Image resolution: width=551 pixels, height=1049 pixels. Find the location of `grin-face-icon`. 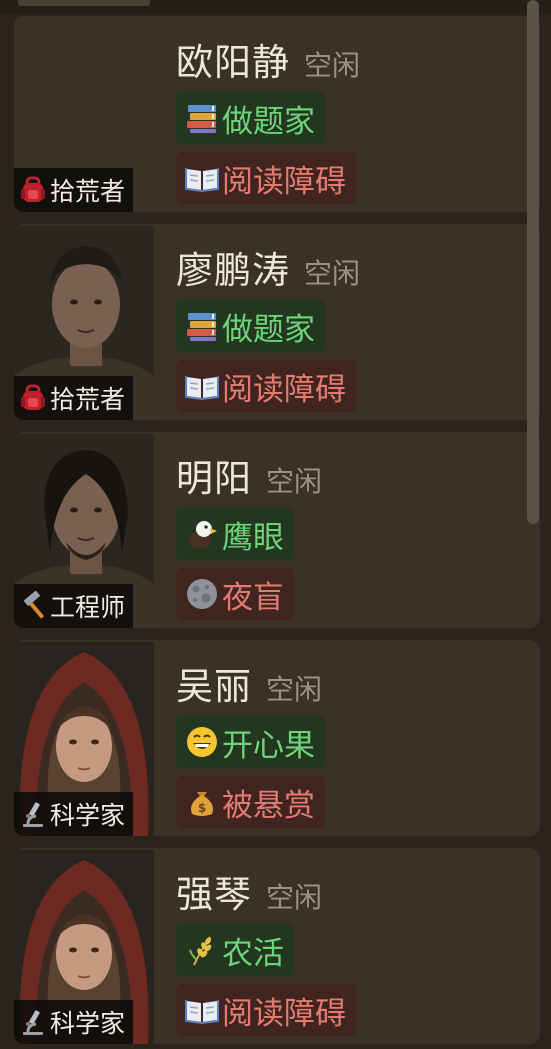

grin-face-icon is located at coordinates (202, 742).